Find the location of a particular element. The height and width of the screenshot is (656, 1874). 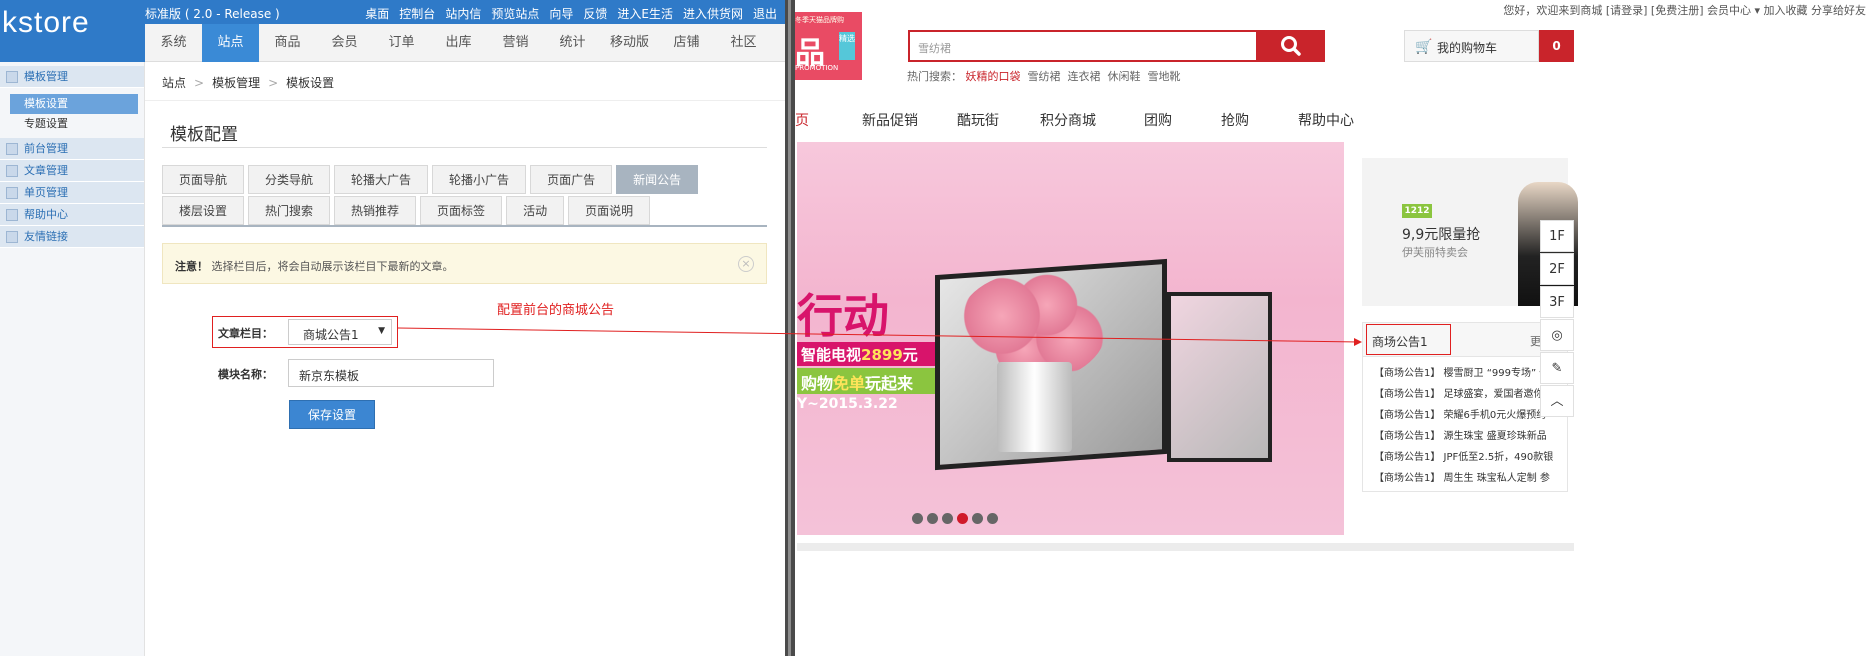

tab-news: 新闻公告 is located at coordinates (657, 179).